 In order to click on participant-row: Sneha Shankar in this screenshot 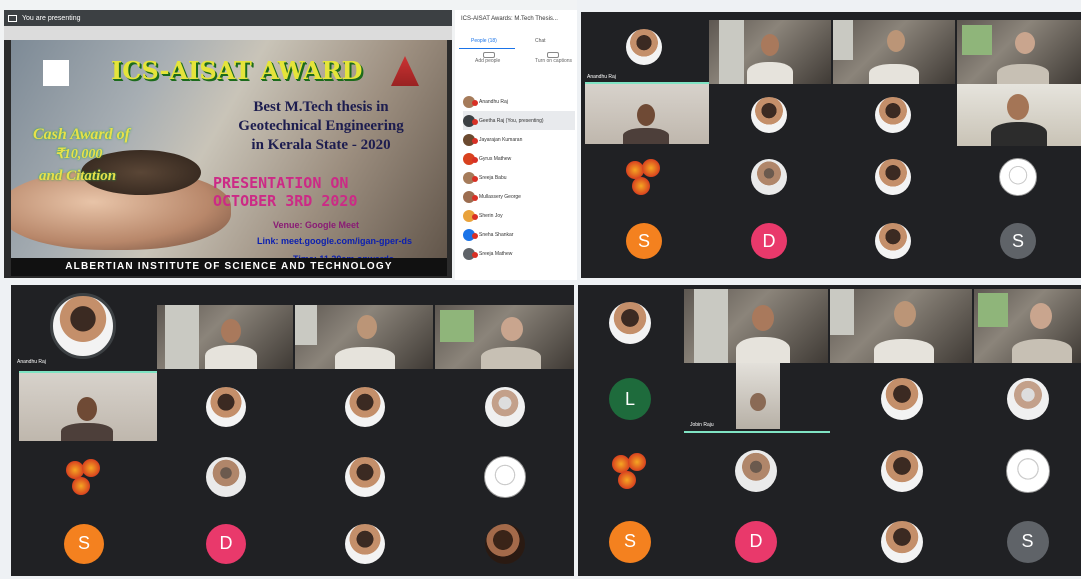, I will do `click(519, 234)`.